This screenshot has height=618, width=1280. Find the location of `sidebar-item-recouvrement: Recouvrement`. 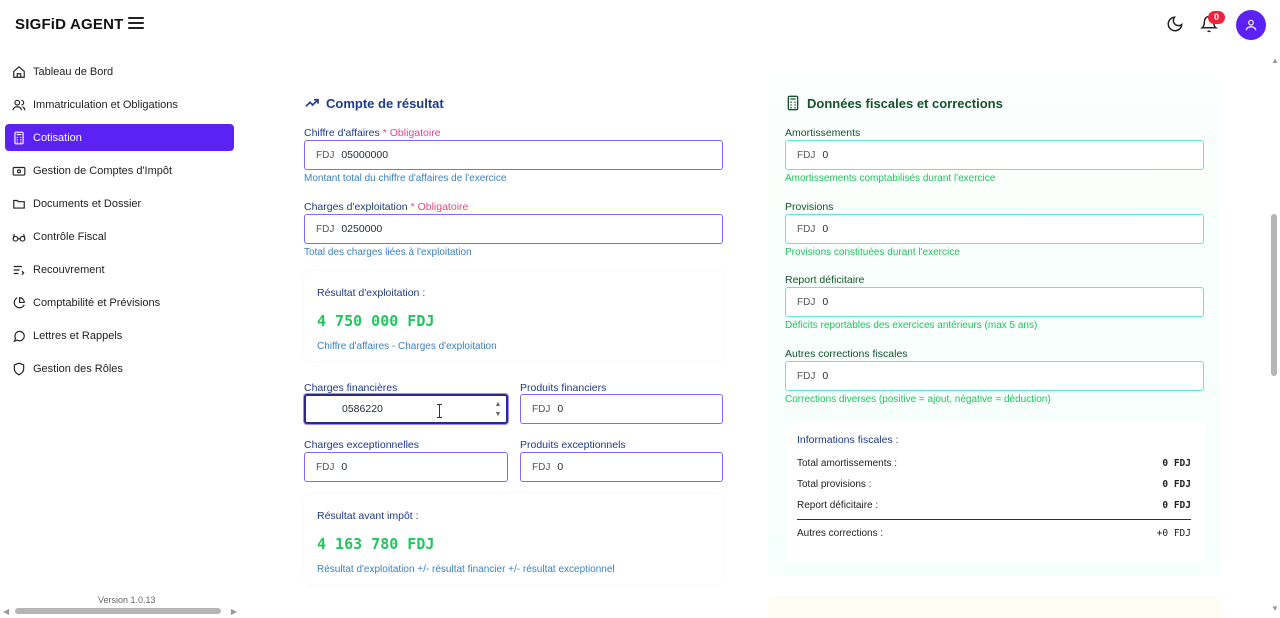

sidebar-item-recouvrement: Recouvrement is located at coordinates (119, 269).